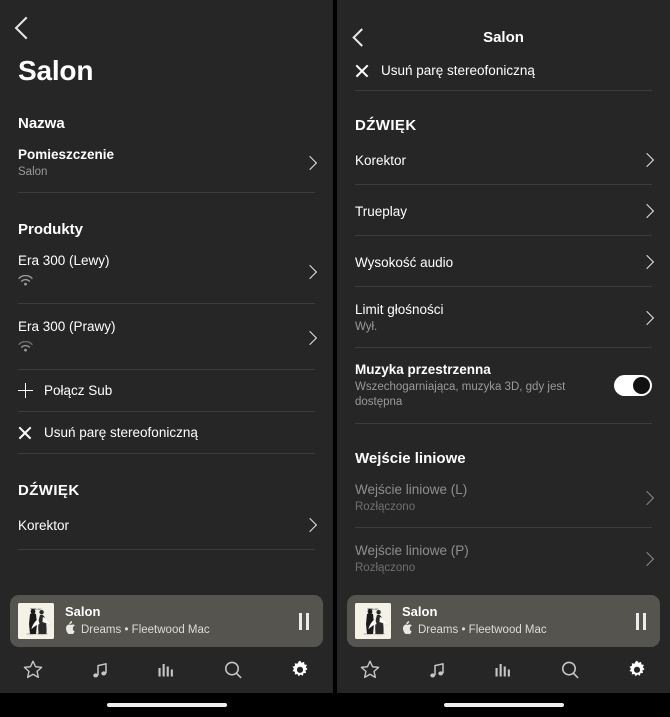 This screenshot has width=670, height=717. Describe the element at coordinates (56, 70) in the screenshot. I see `page-title: Salon` at that location.